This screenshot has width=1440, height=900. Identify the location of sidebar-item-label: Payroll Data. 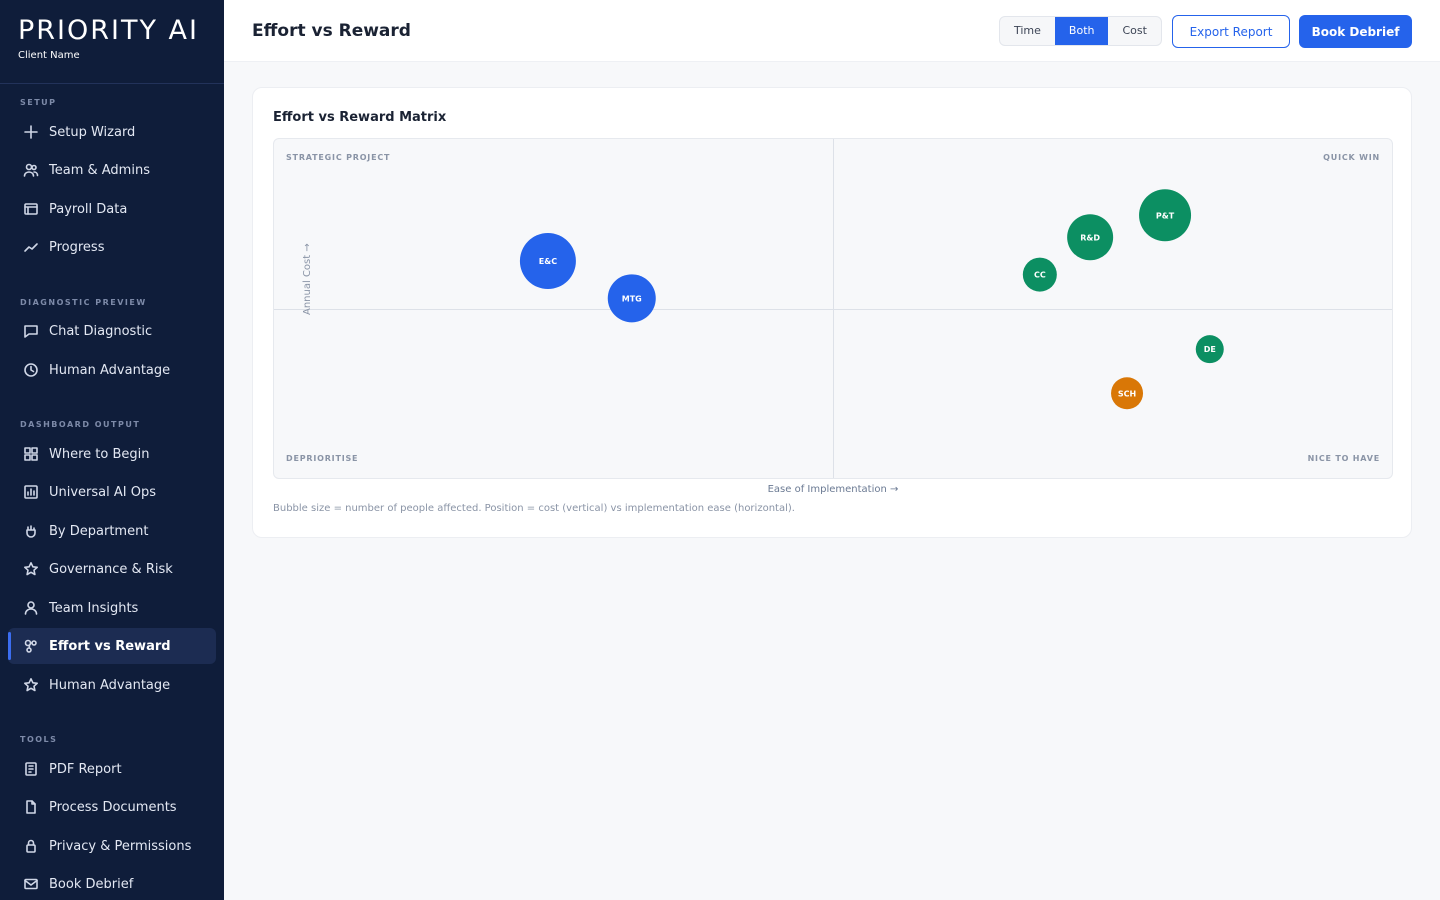
(88, 209).